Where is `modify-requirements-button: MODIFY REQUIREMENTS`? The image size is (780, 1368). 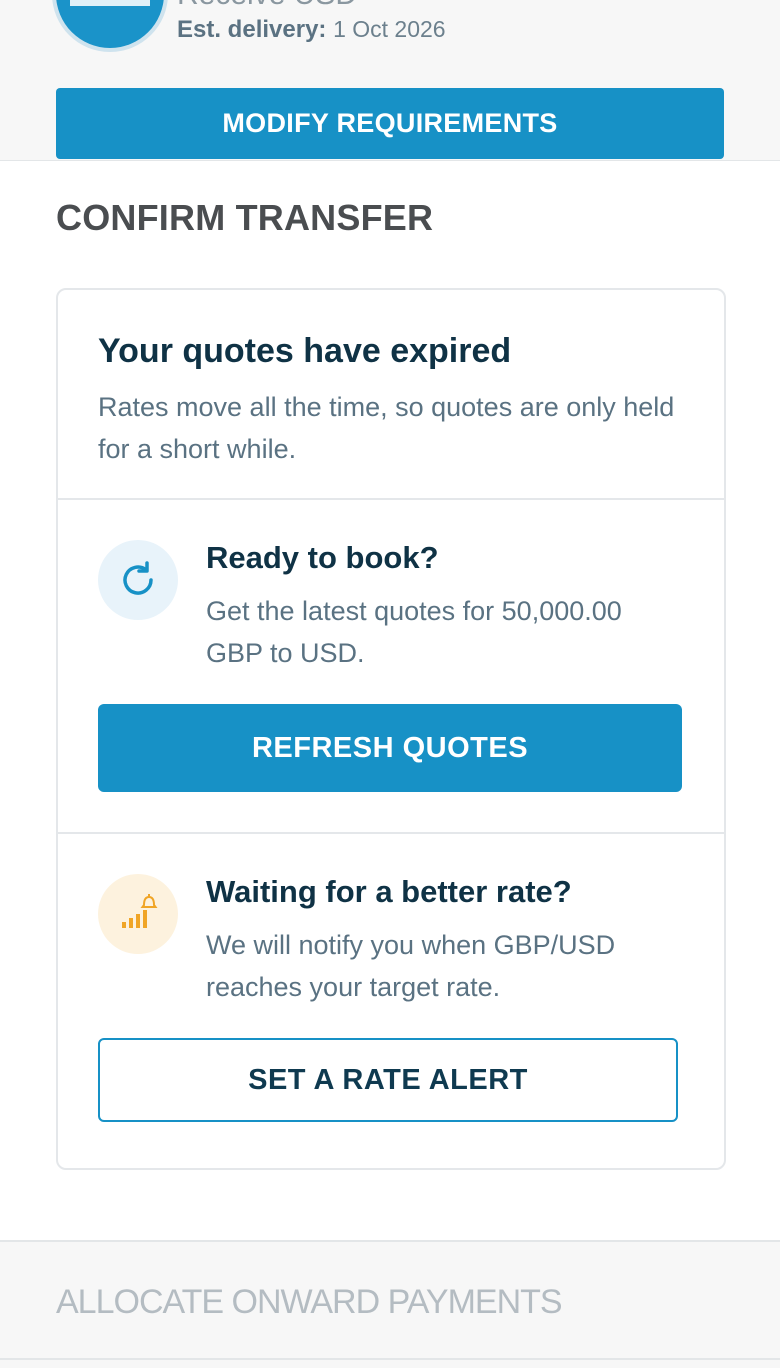
modify-requirements-button: MODIFY REQUIREMENTS is located at coordinates (390, 123).